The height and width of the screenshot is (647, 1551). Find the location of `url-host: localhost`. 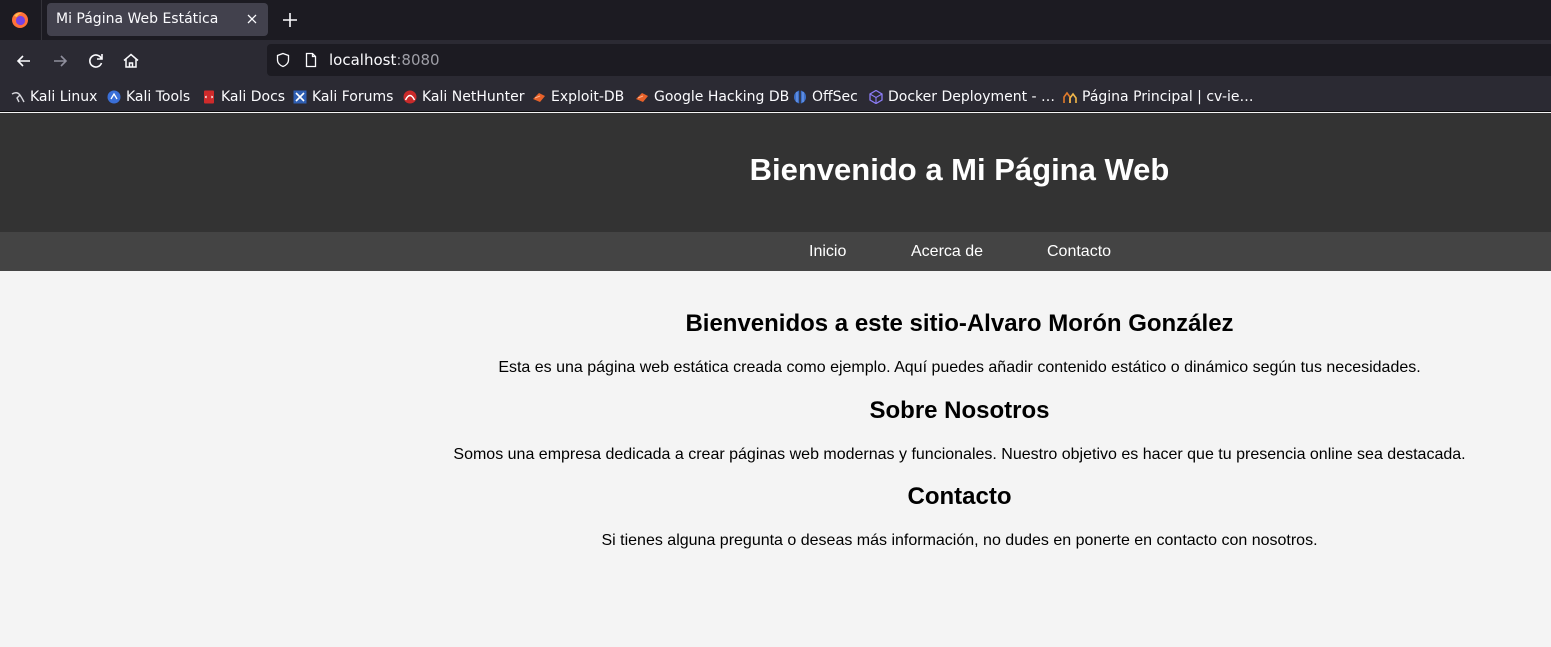

url-host: localhost is located at coordinates (363, 60).